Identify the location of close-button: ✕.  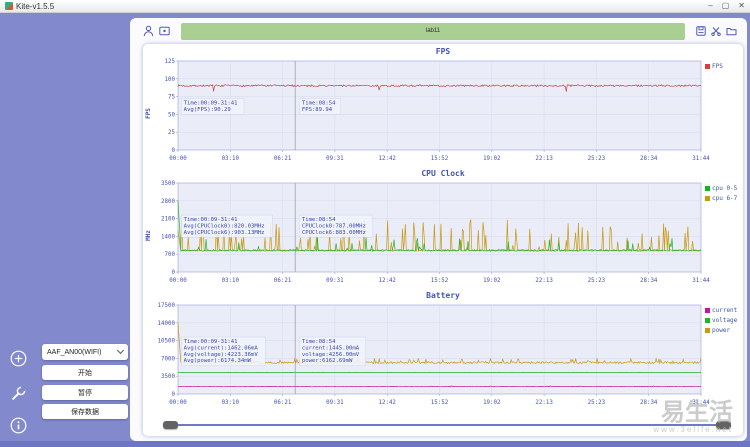
(741, 6).